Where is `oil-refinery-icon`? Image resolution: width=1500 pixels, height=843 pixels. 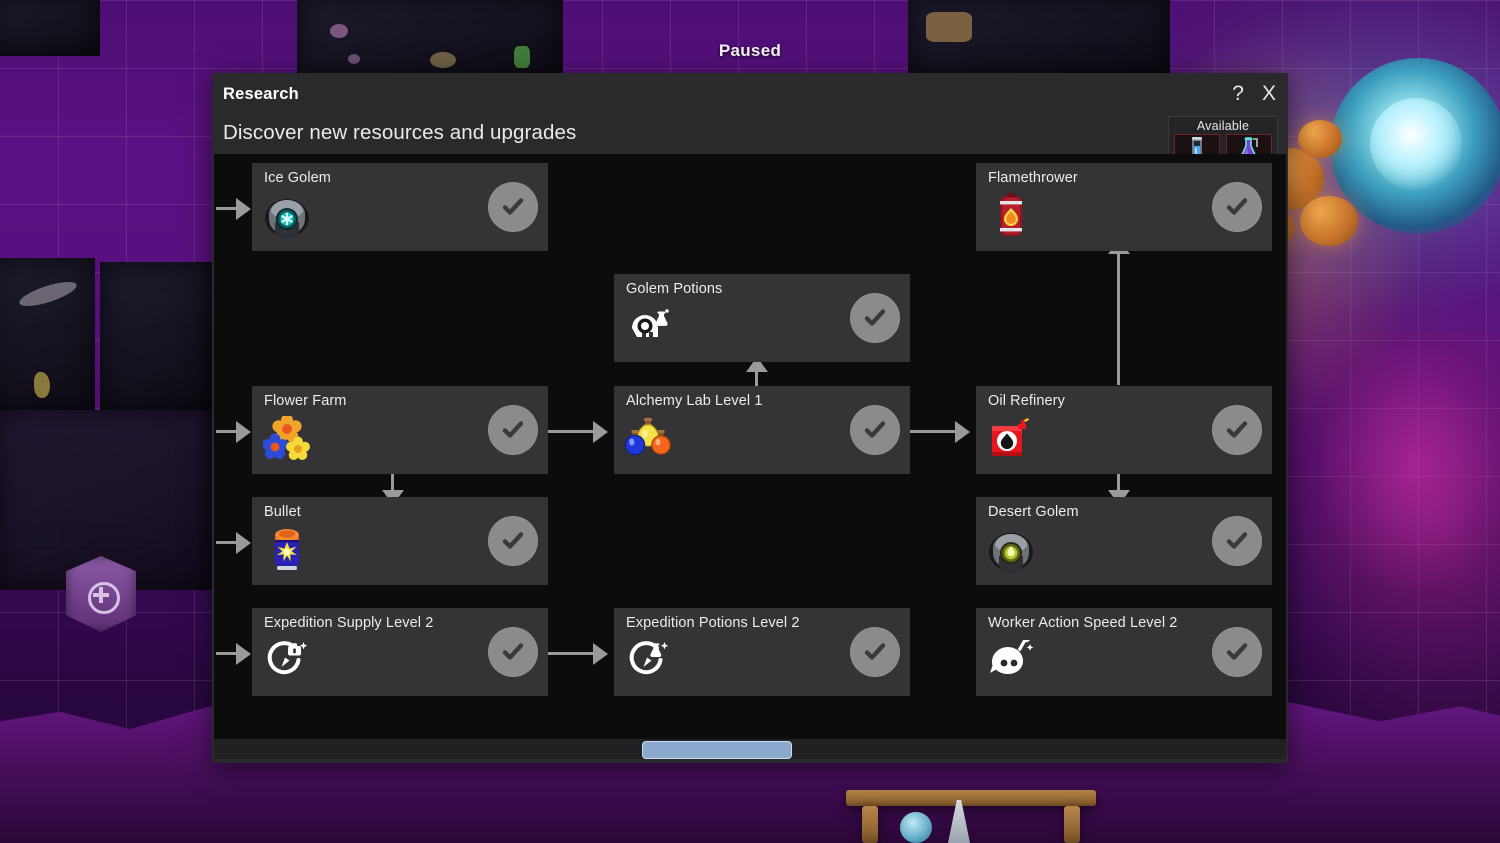
oil-refinery-icon is located at coordinates (1011, 439).